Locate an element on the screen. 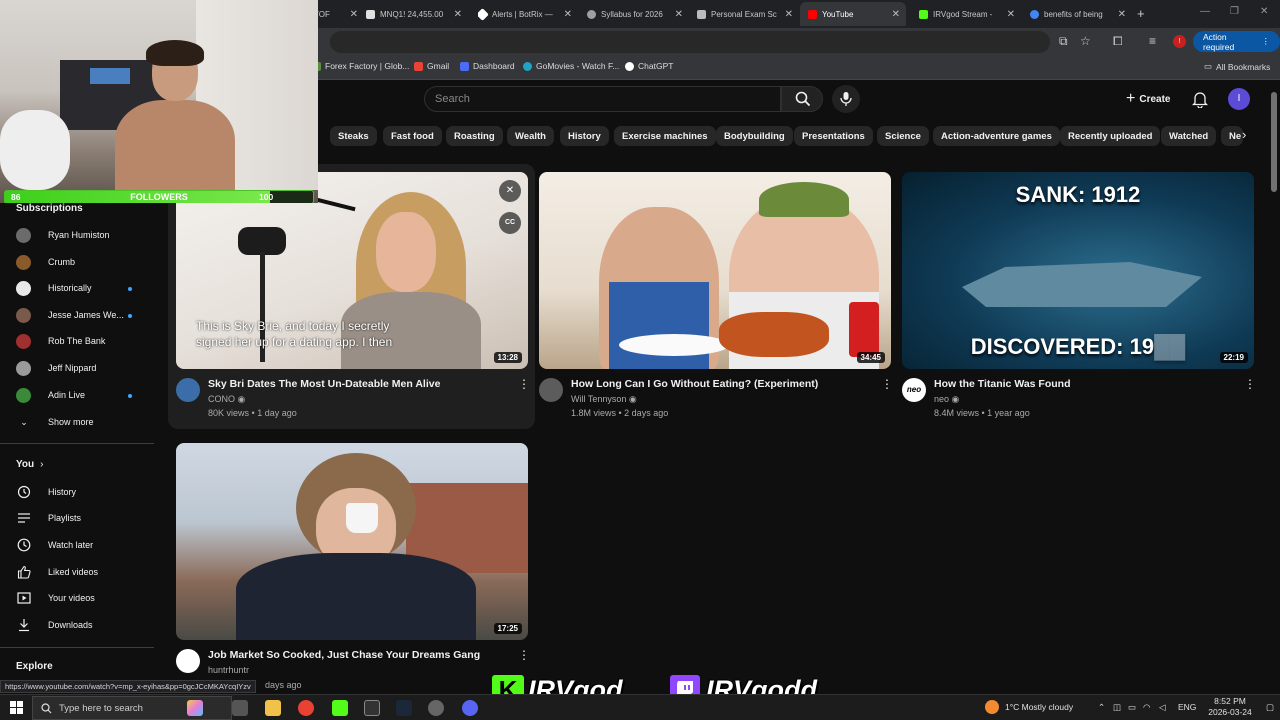 The image size is (1280, 720). sidebar-item-subscription: Crumb is located at coordinates (45, 262).